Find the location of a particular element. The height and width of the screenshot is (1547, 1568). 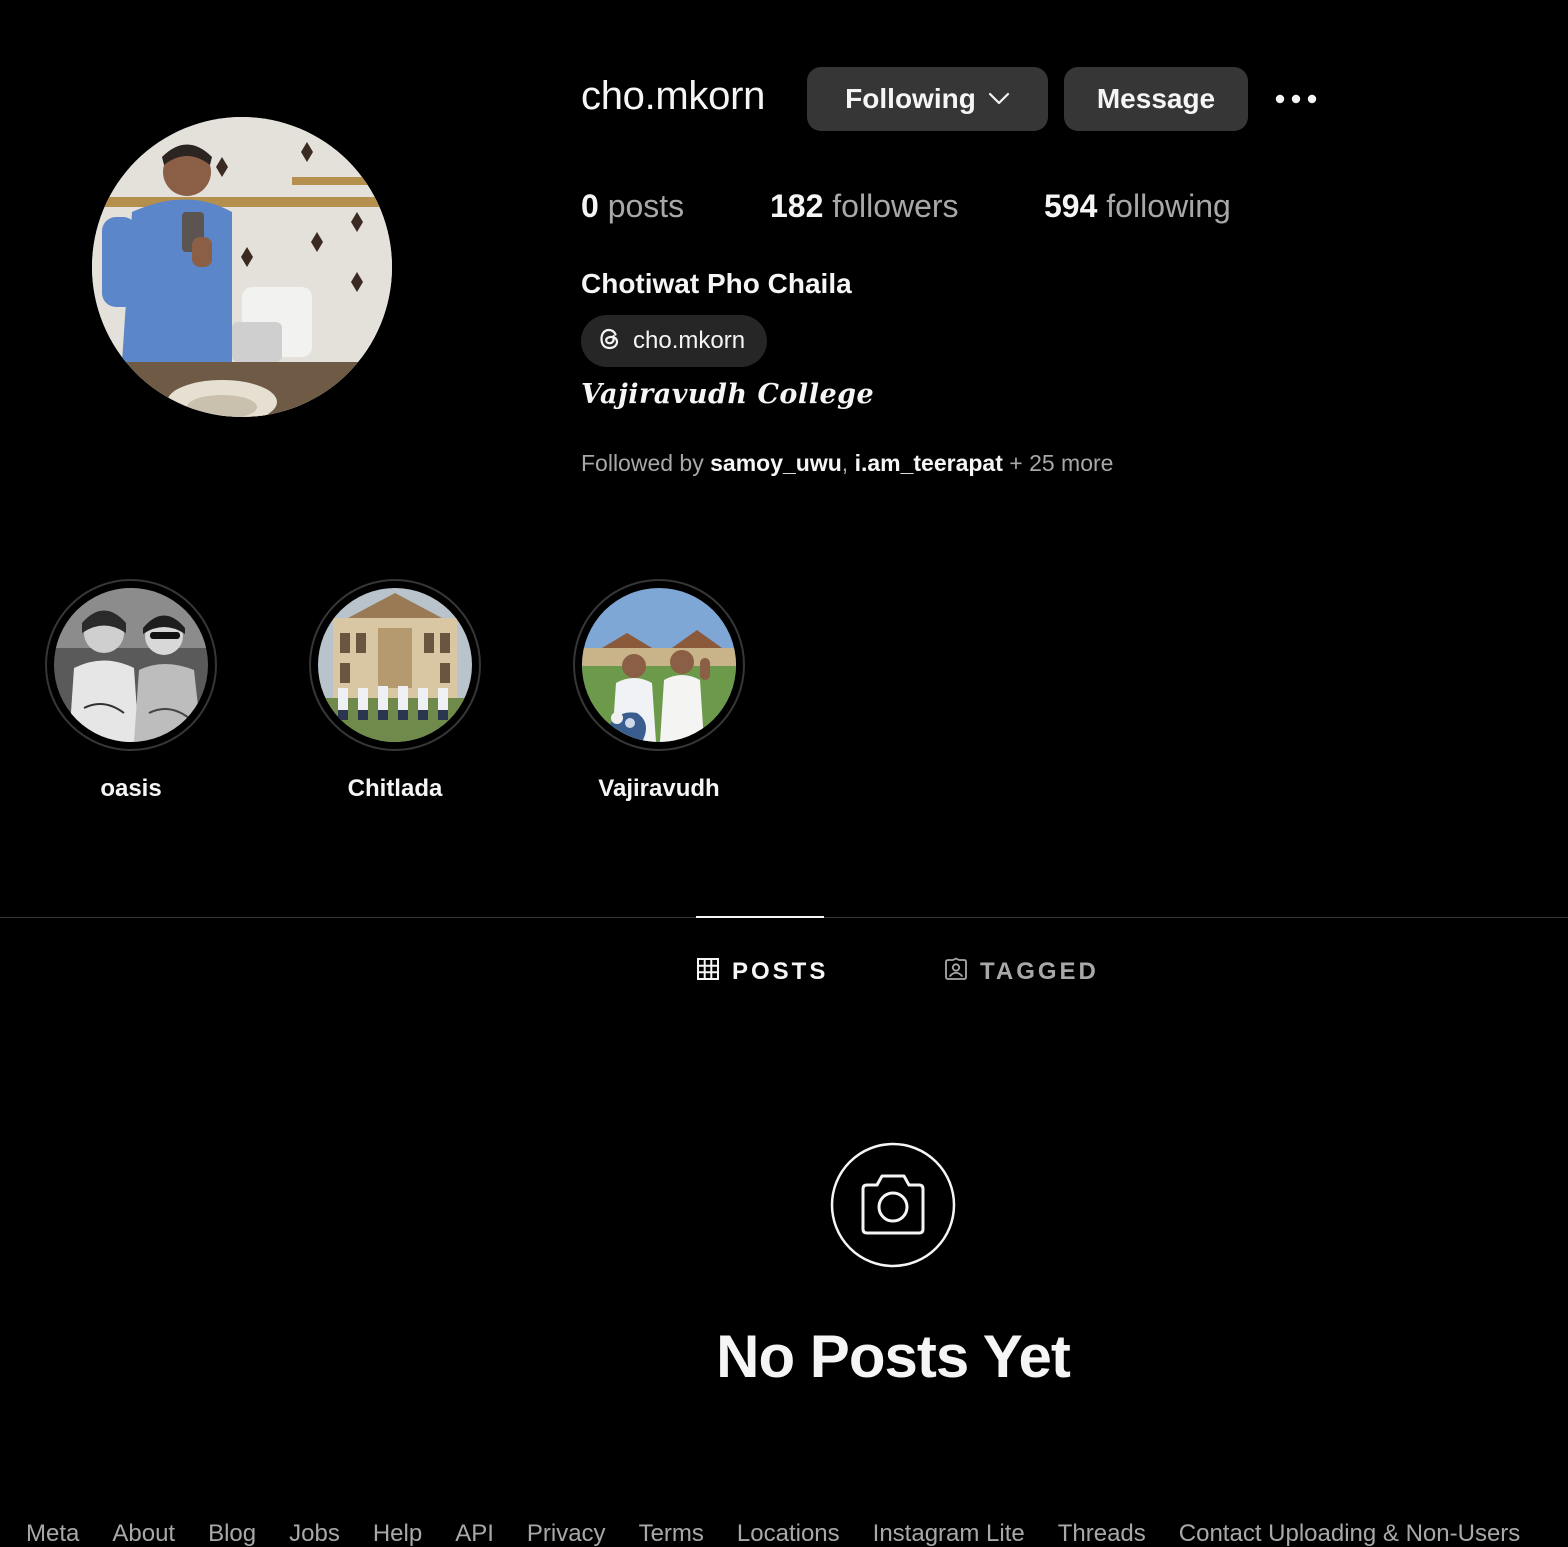

highlight-vajiravudh: Vajiravudh is located at coordinates (659, 690).